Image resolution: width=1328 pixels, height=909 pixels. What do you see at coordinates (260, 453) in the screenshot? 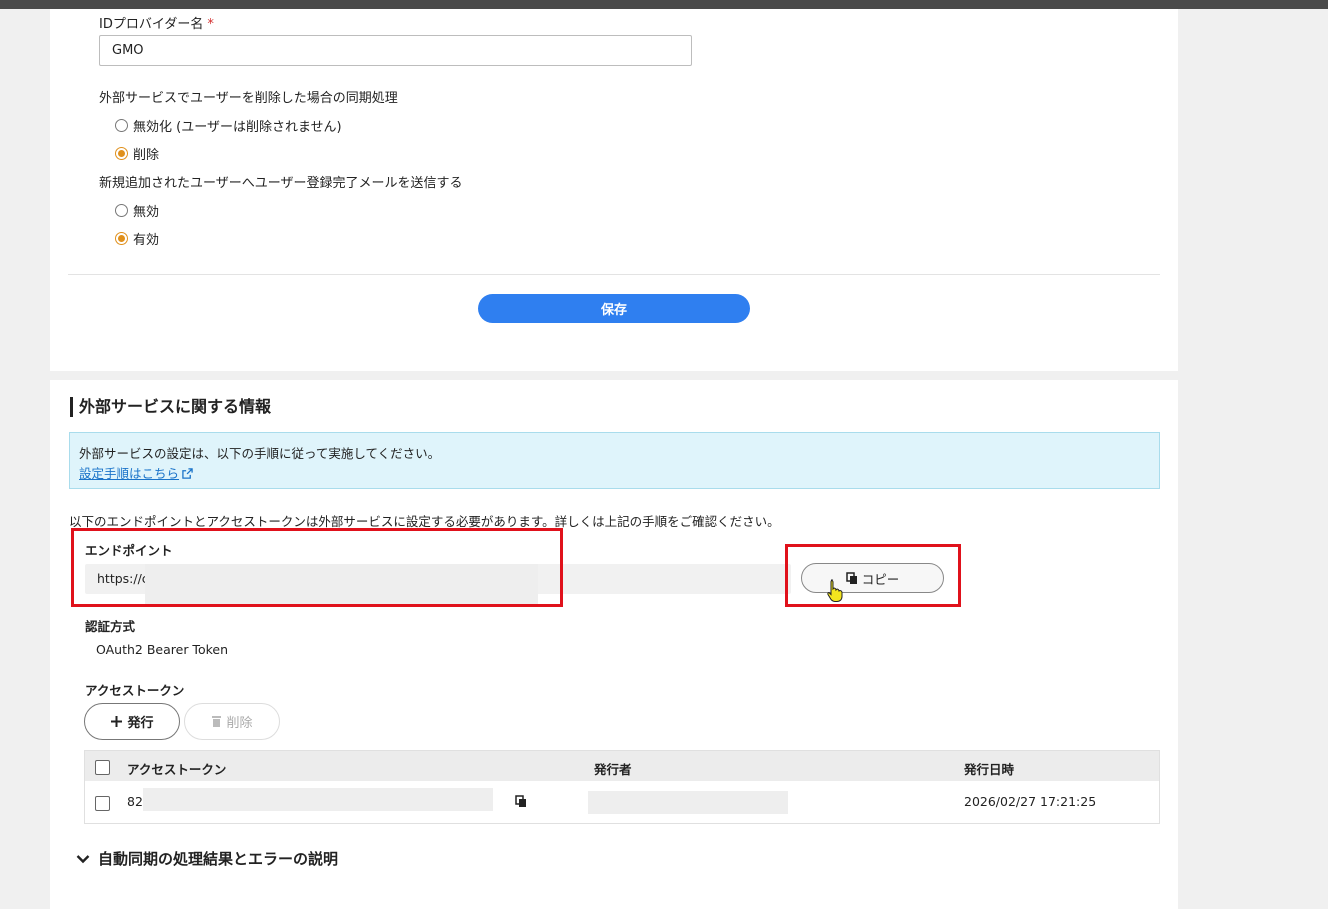
I see `info-text: 外部サービスの設定は、以下の手順に従って実施してください。` at bounding box center [260, 453].